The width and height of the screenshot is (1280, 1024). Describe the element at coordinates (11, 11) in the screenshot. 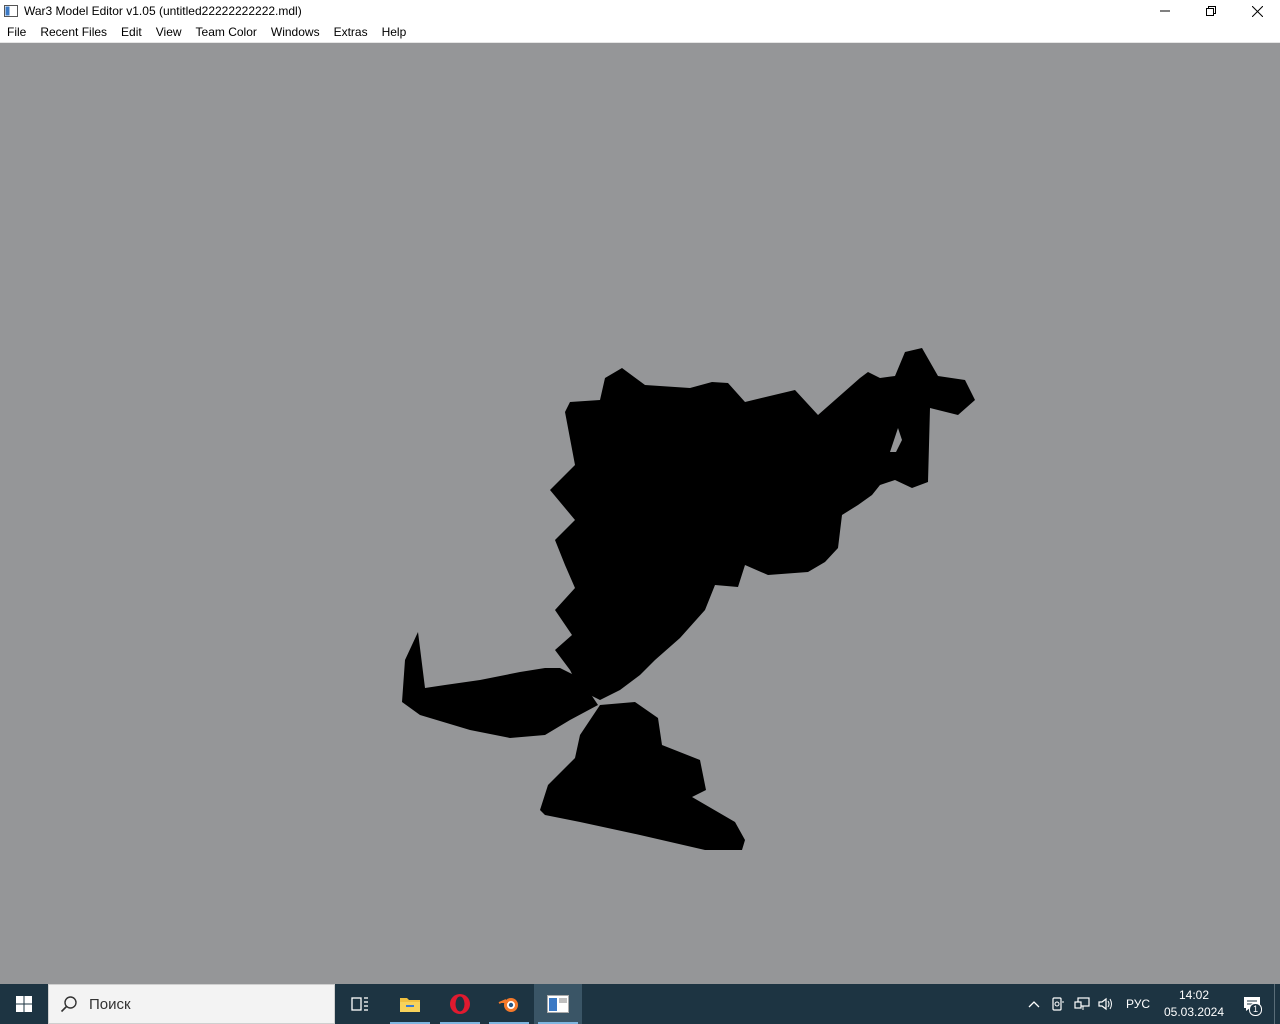

I see `app-window-icon` at that location.